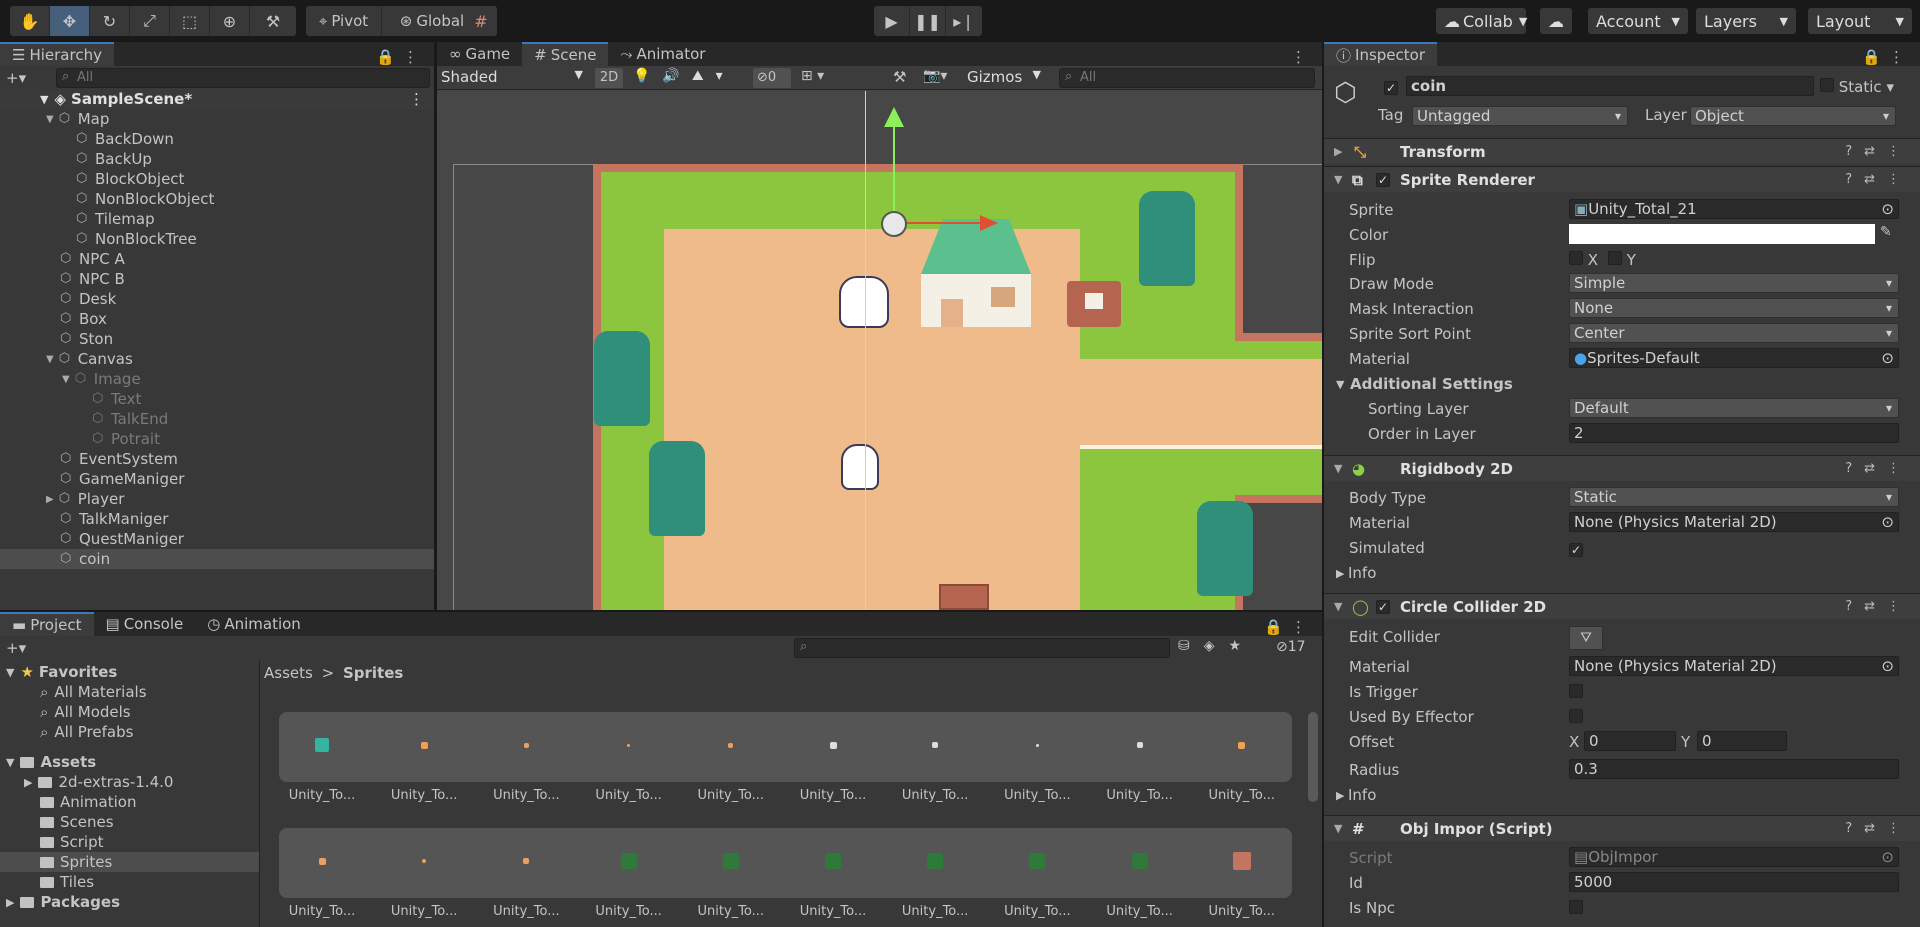 This screenshot has width=1920, height=927. I want to click on folder-script: Script, so click(72, 842).